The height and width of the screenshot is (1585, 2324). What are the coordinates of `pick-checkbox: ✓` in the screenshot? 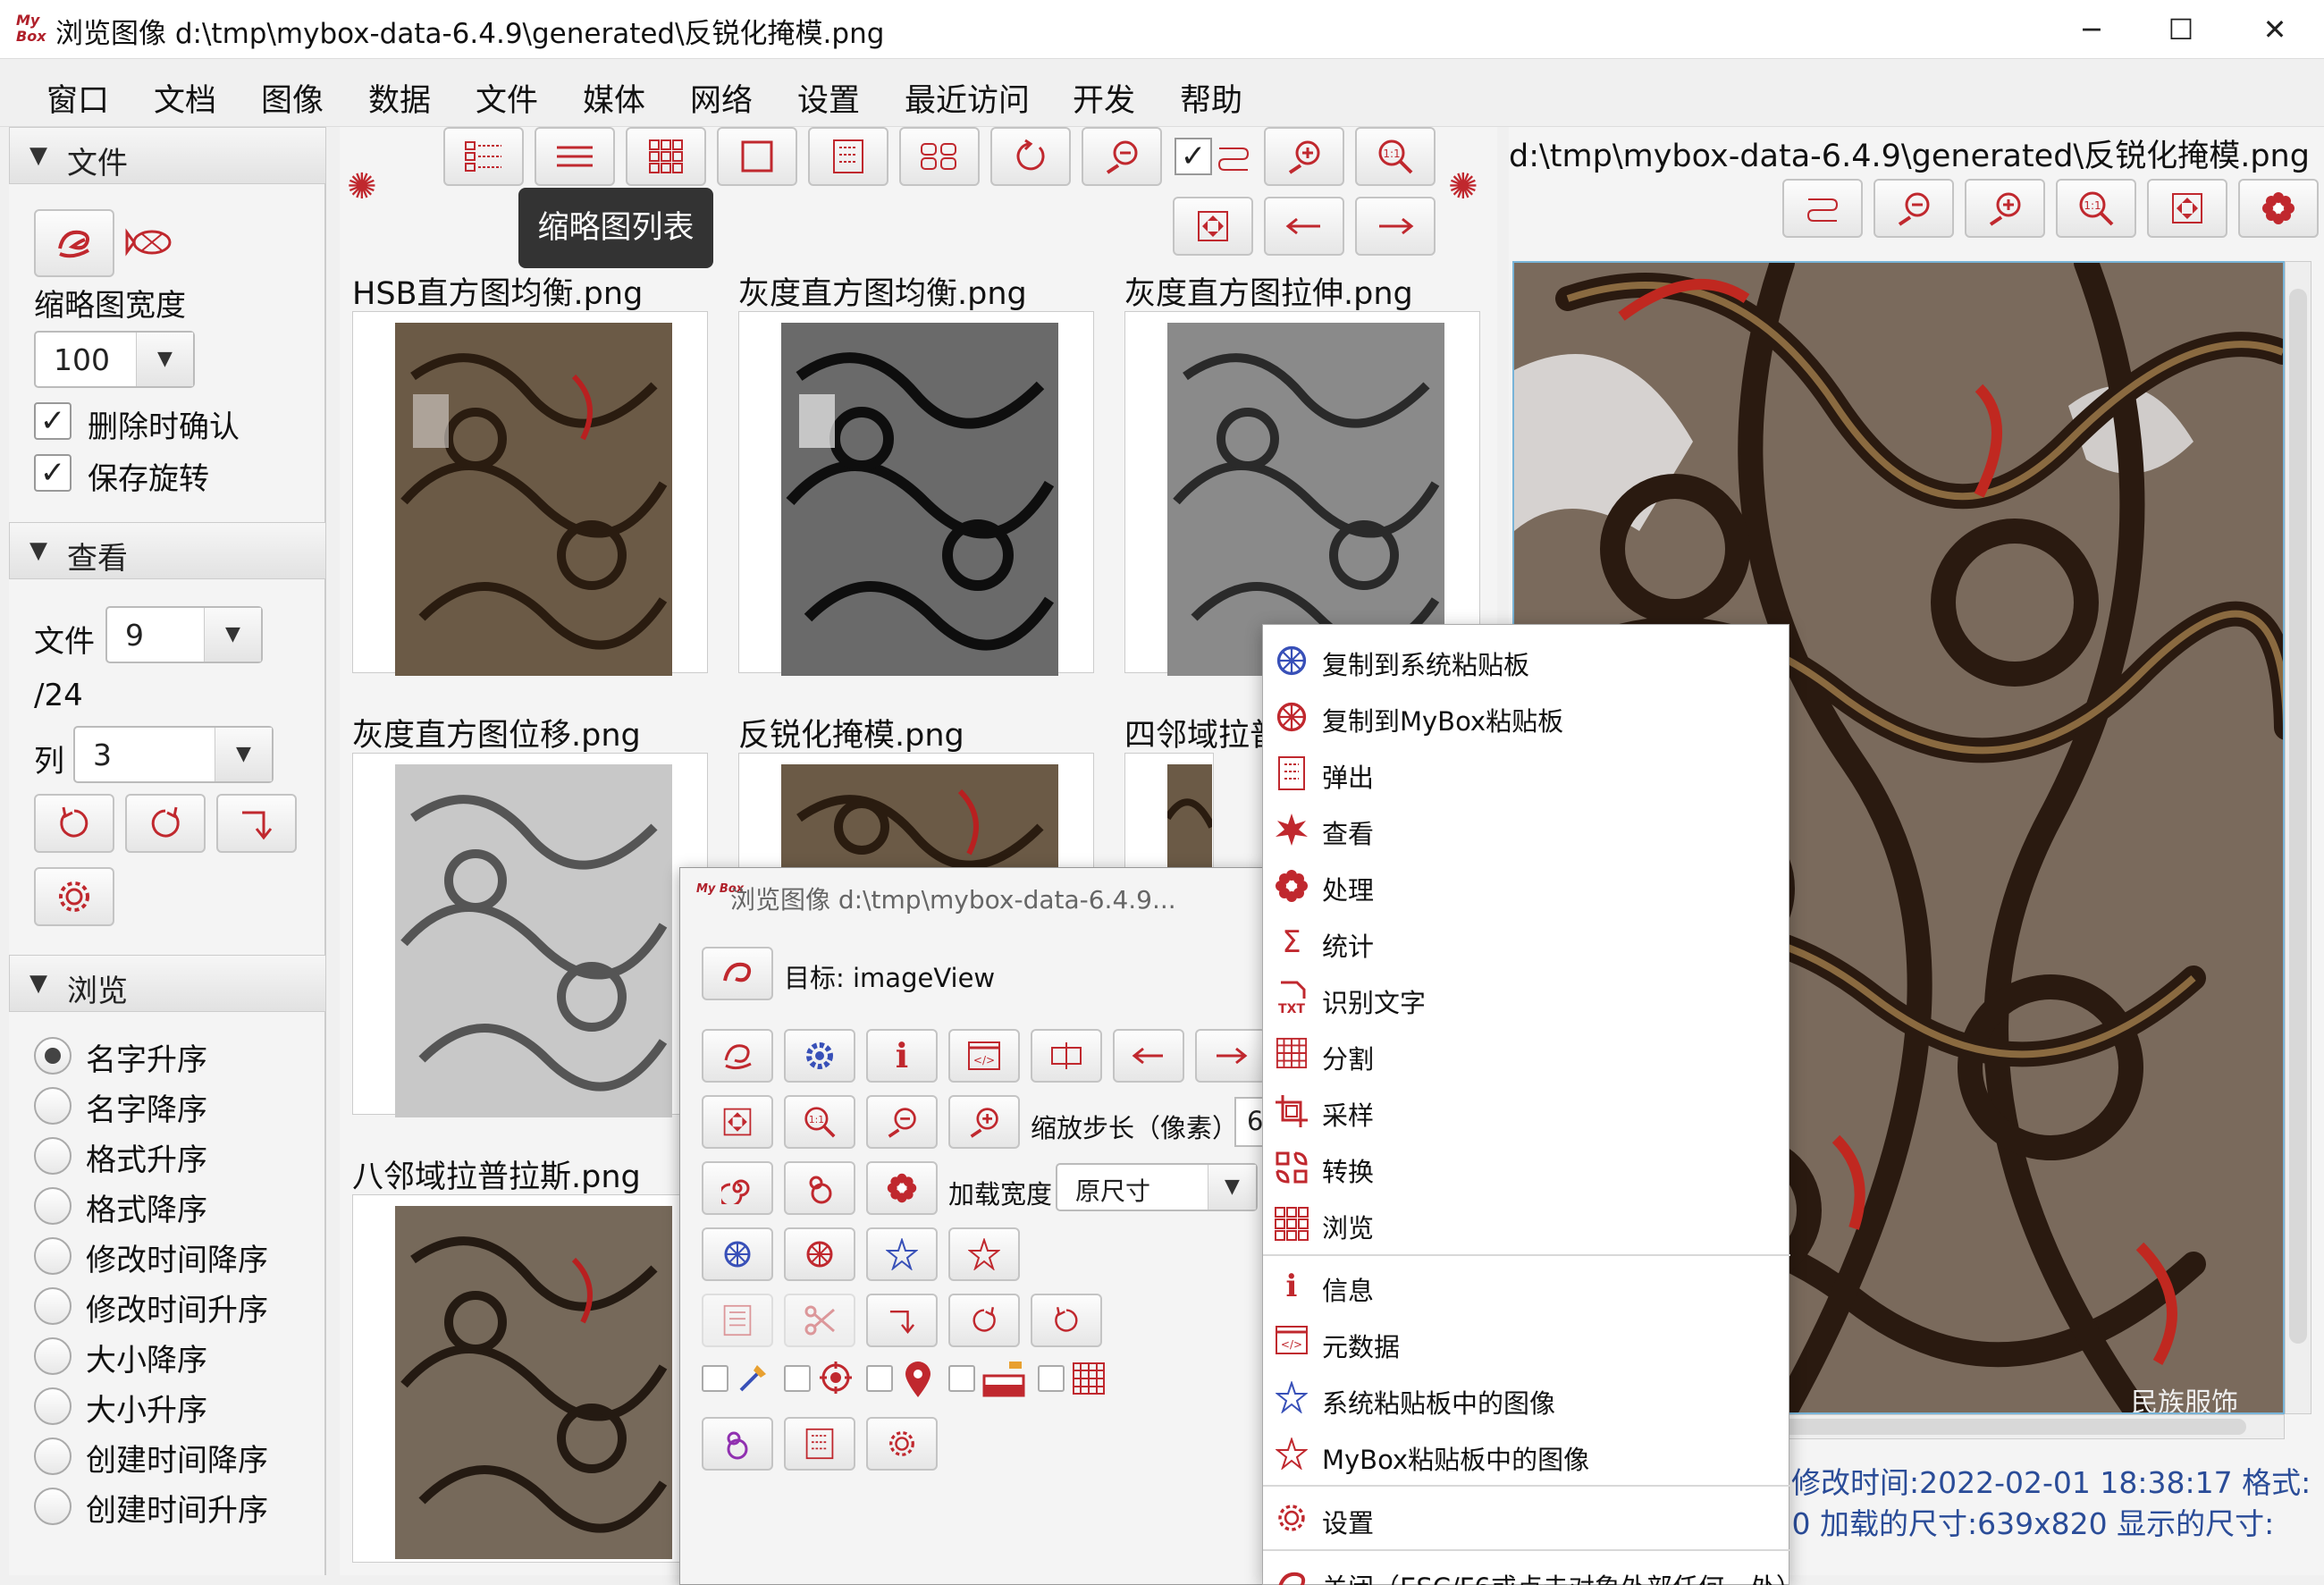 It's located at (1193, 157).